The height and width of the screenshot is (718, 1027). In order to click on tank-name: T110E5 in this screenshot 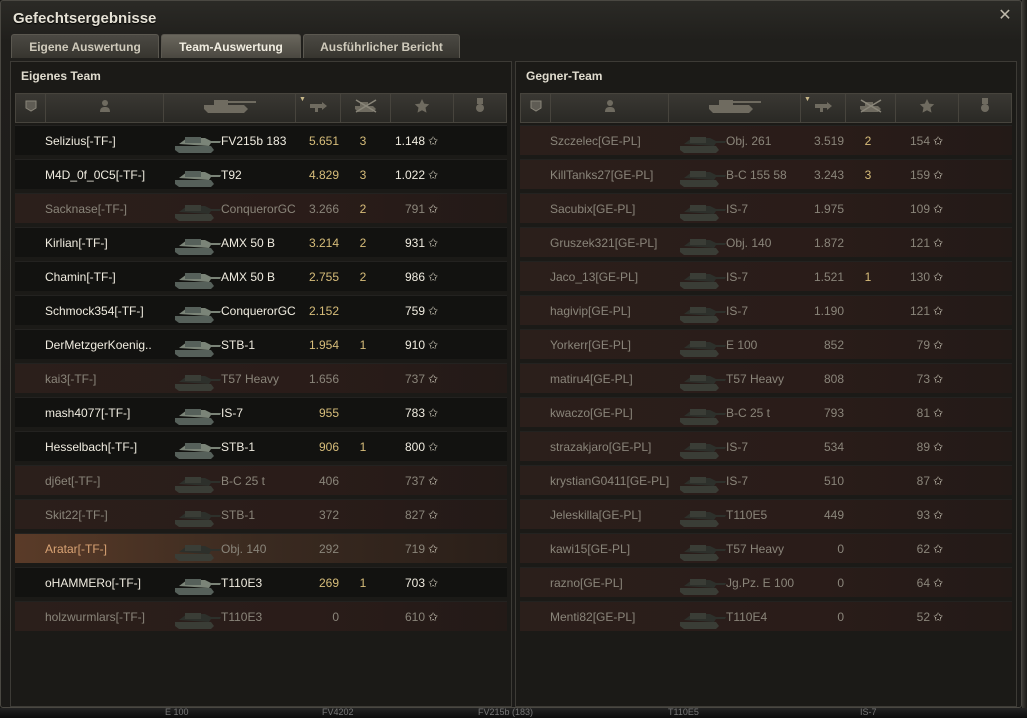, I will do `click(747, 514)`.